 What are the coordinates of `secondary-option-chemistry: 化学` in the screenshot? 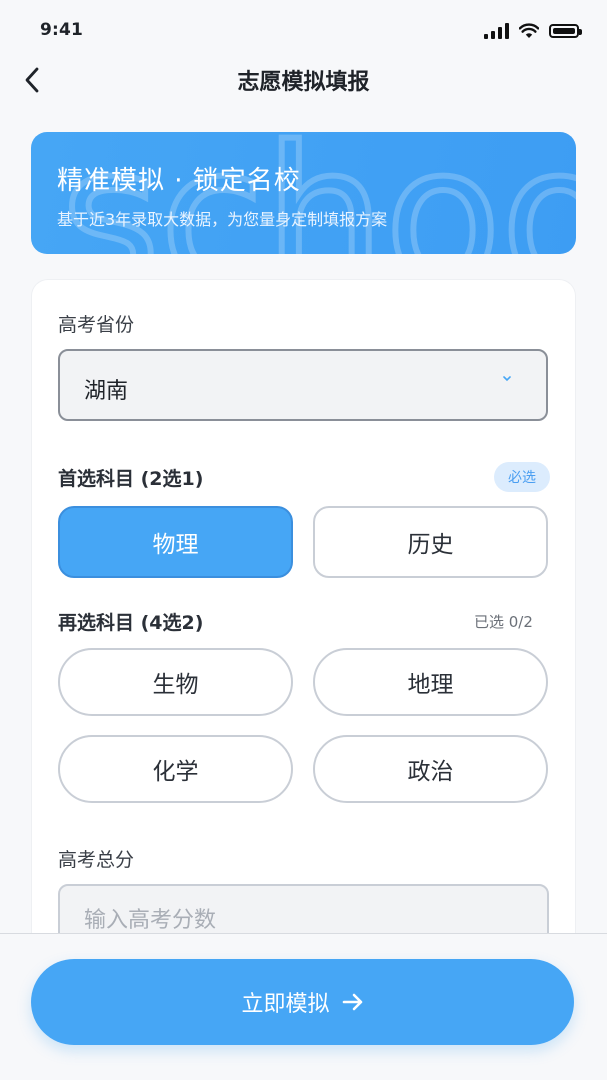 It's located at (175, 769).